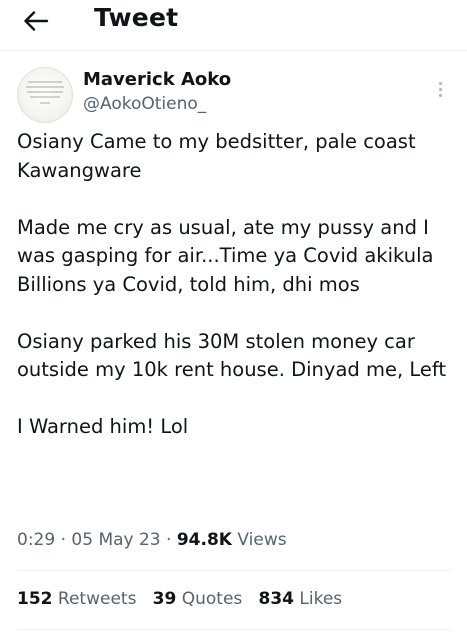  Describe the element at coordinates (233, 25) in the screenshot. I see `top-bar: Tweet` at that location.